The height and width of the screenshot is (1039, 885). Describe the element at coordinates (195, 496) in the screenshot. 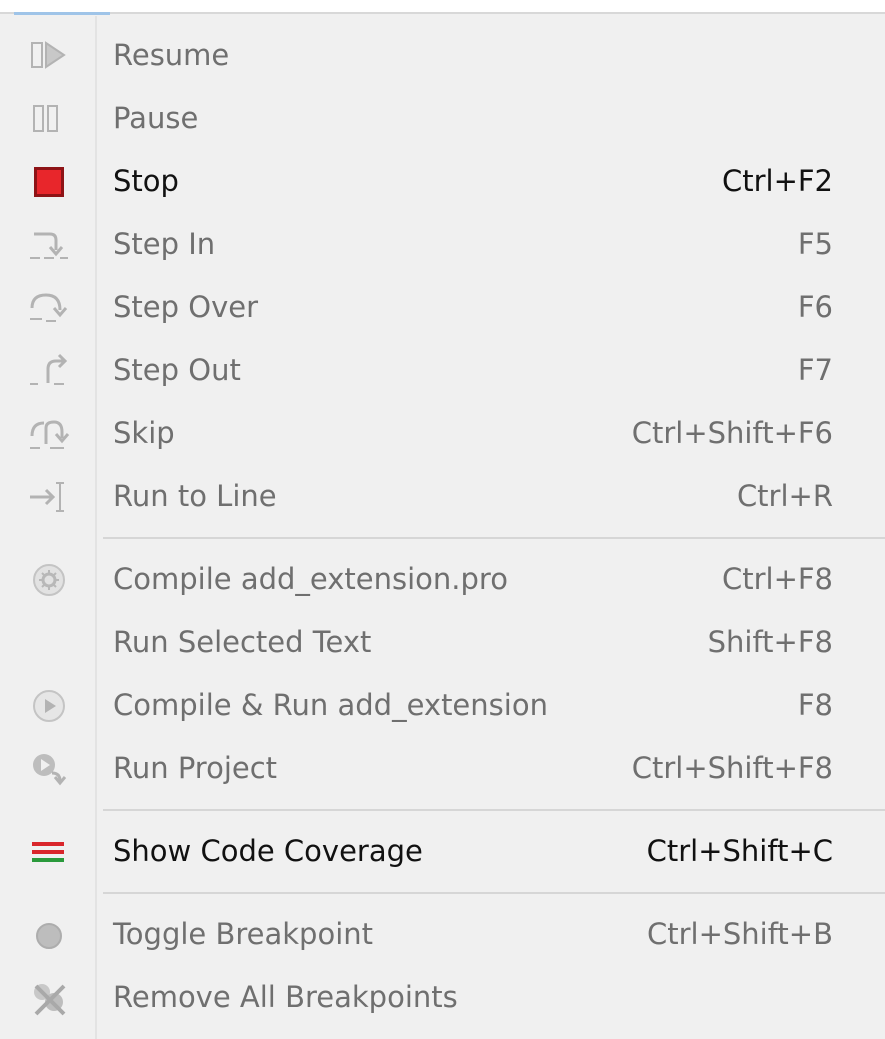

I see `menu-item-label: Run to Line` at that location.